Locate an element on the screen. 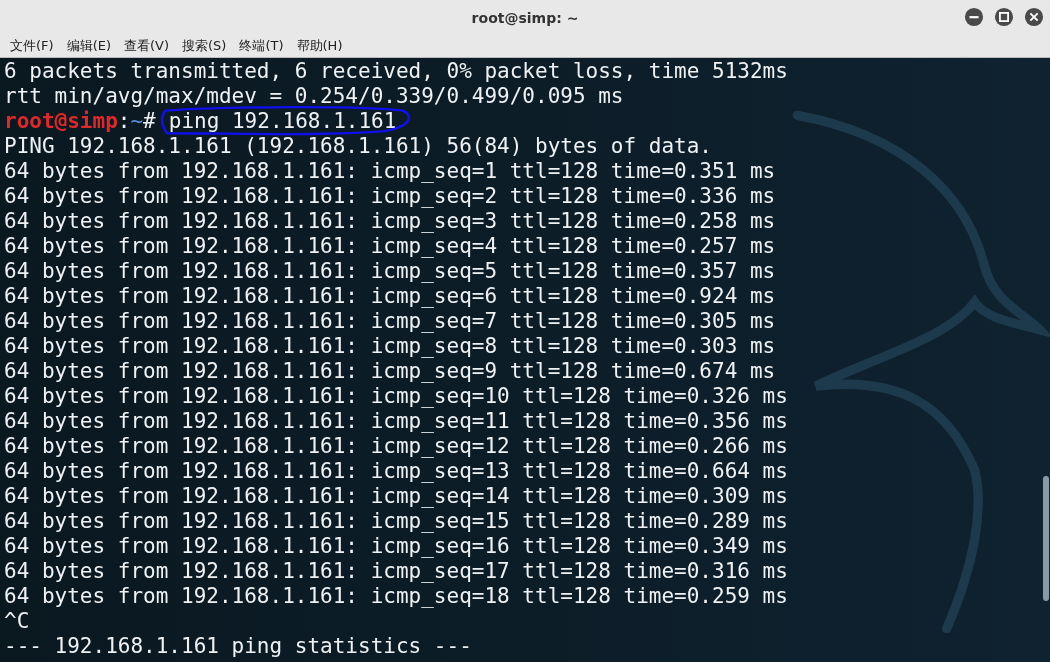  terminal-line: 64 bytes from 192.168.1.161: icmp_seq=4 ttl=128 time=0.257 ms is located at coordinates (390, 246).